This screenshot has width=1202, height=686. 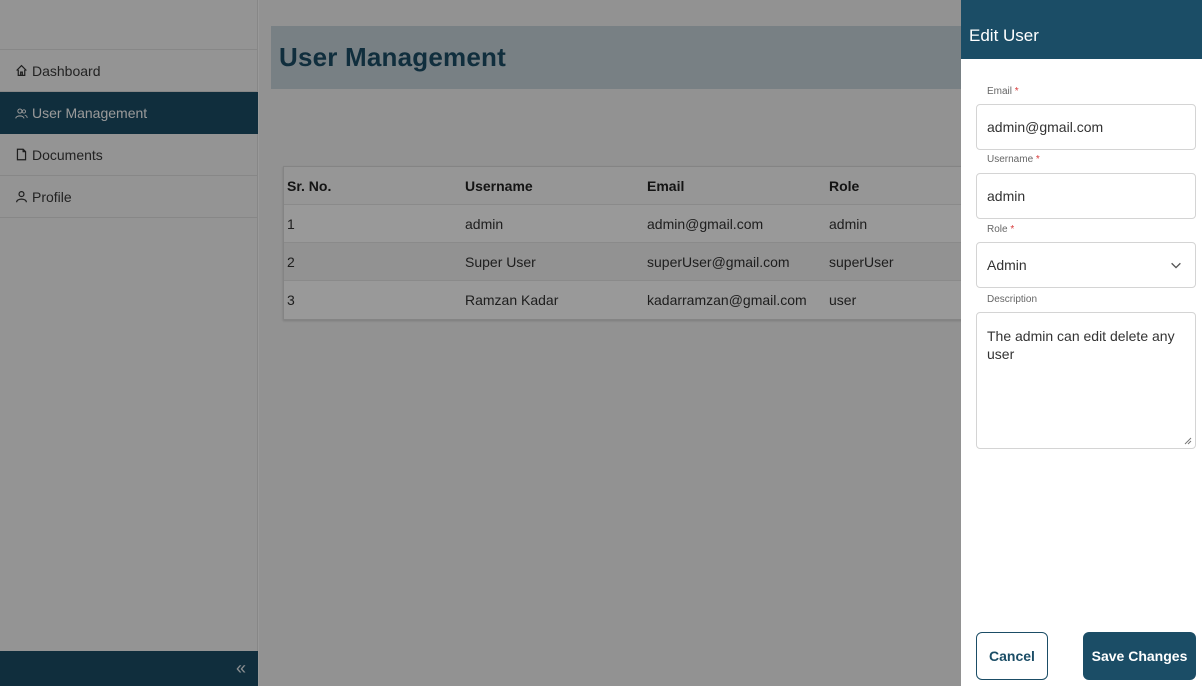 I want to click on role-label: Role *, so click(x=1001, y=229).